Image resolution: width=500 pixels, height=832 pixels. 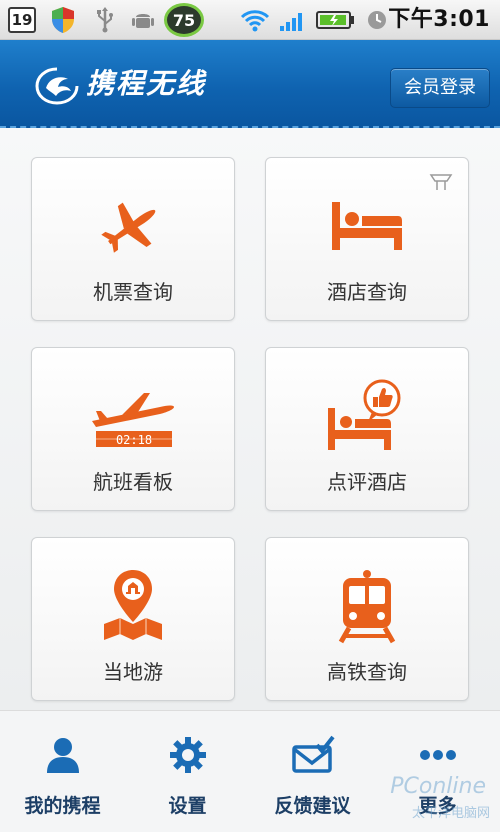 I want to click on member-login-button: 会员登录, so click(x=440, y=88).